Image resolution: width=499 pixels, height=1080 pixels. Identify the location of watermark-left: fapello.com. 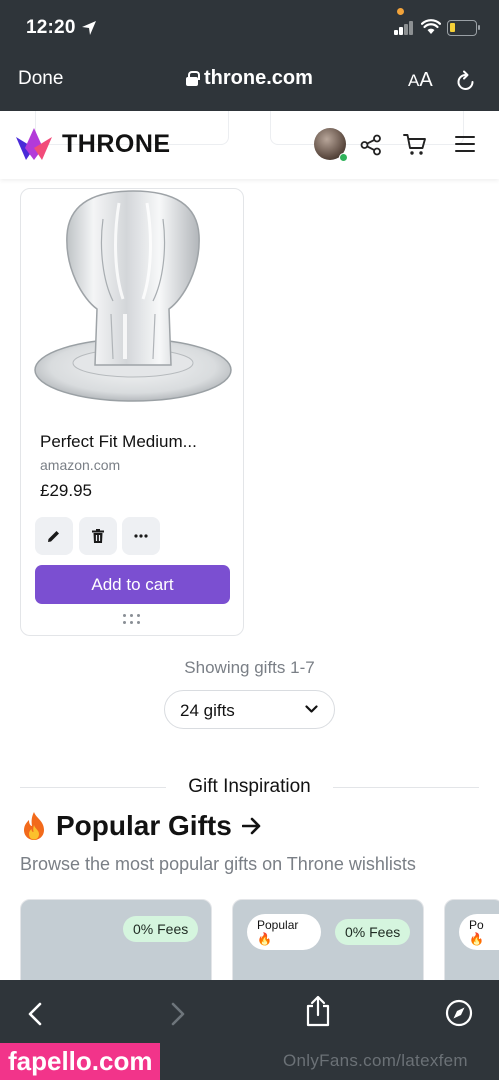
(80, 1061).